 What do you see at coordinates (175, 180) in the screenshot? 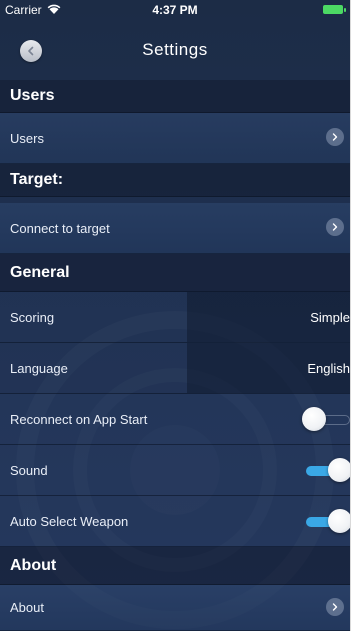
I see `section-header-target: Target:` at bounding box center [175, 180].